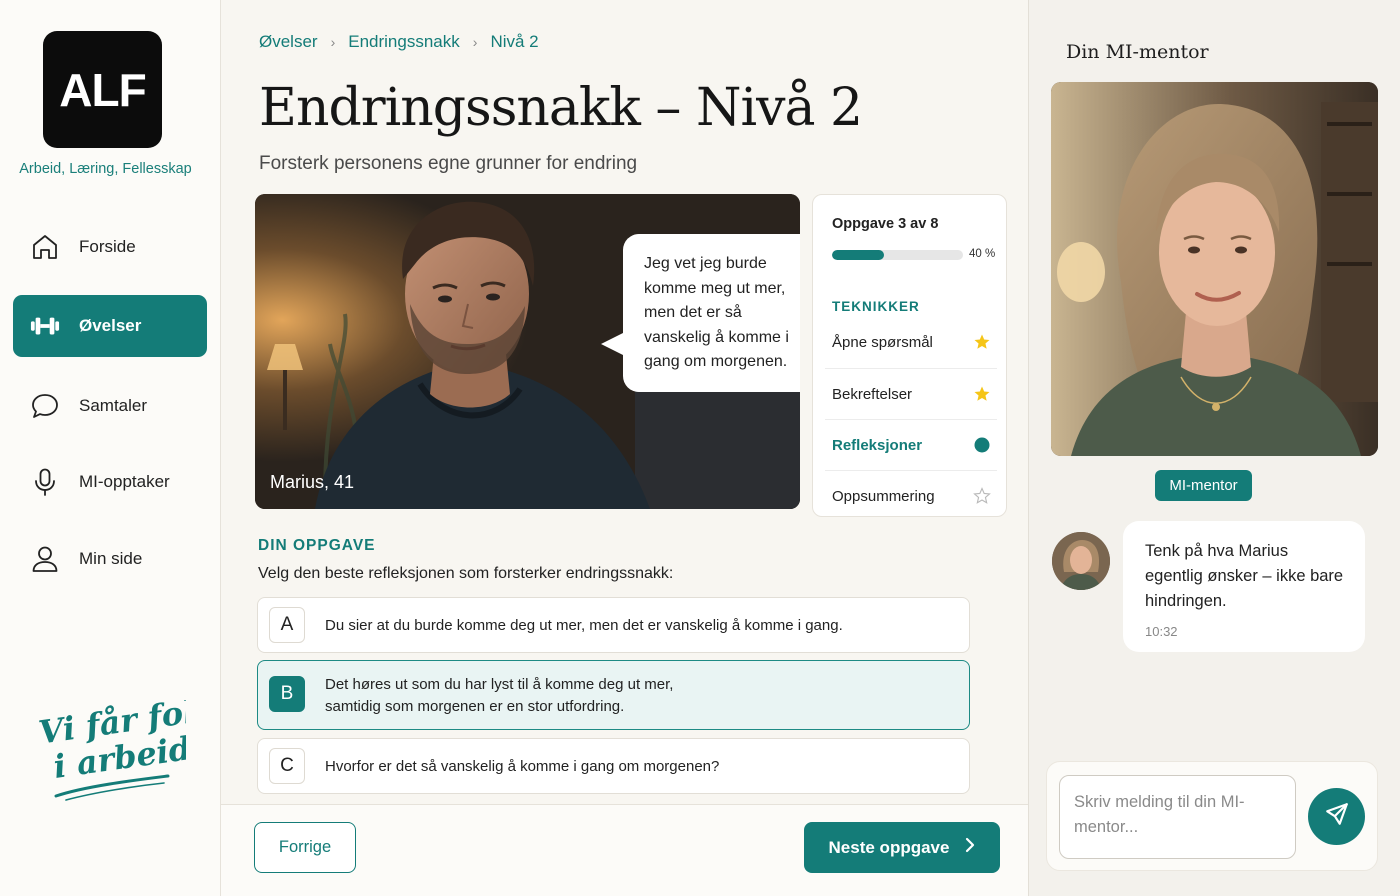 The width and height of the screenshot is (1400, 896). I want to click on chevron-right-icon, so click(970, 847).